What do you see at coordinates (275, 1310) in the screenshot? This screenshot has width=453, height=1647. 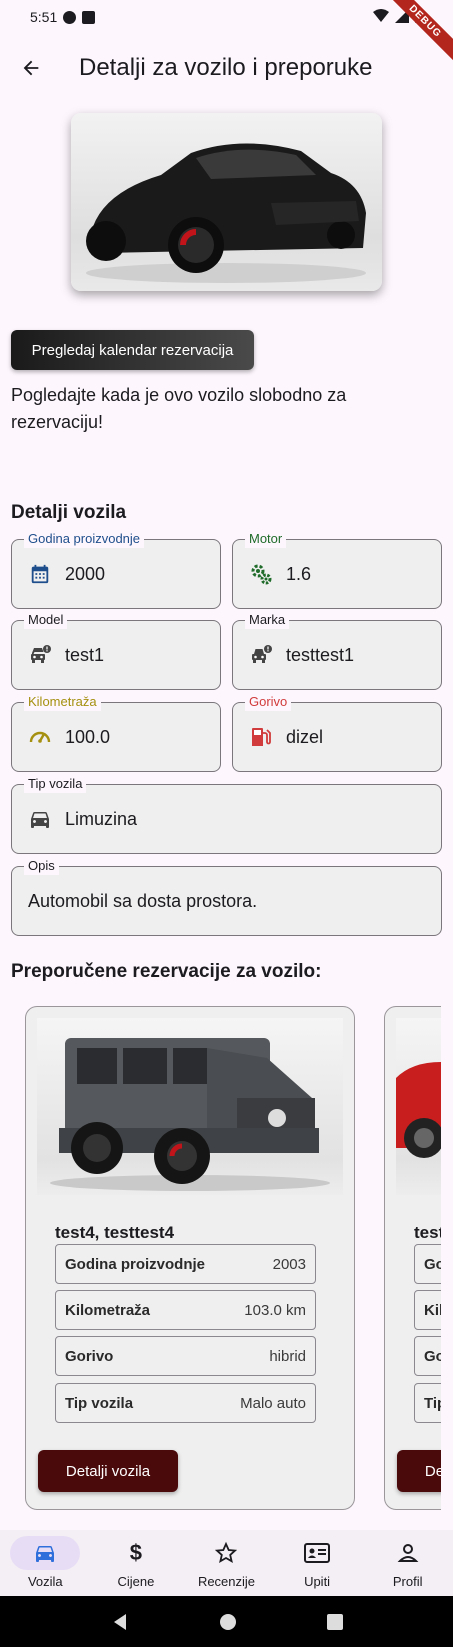 I see `spec-value: 103.0 km` at bounding box center [275, 1310].